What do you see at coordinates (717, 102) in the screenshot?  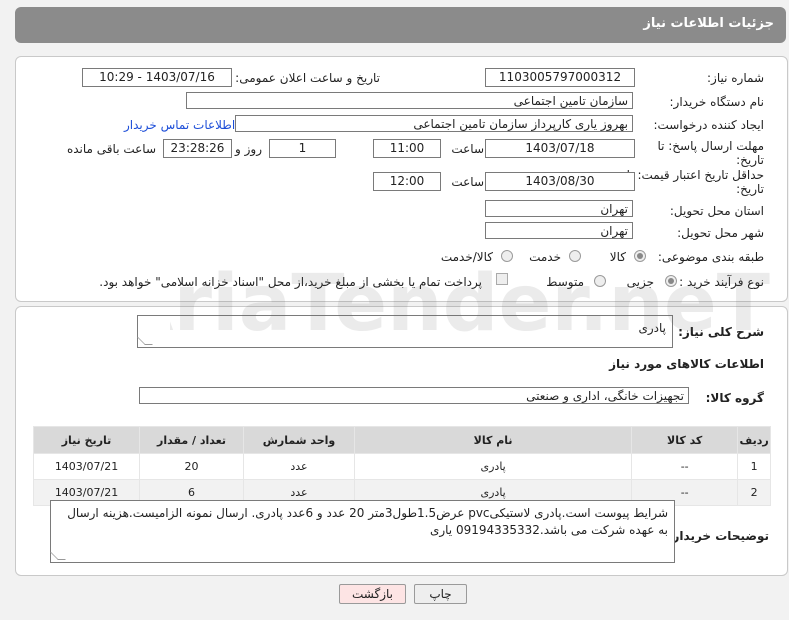 I see `buyer-org-label: نام دستگاه خریدار:` at bounding box center [717, 102].